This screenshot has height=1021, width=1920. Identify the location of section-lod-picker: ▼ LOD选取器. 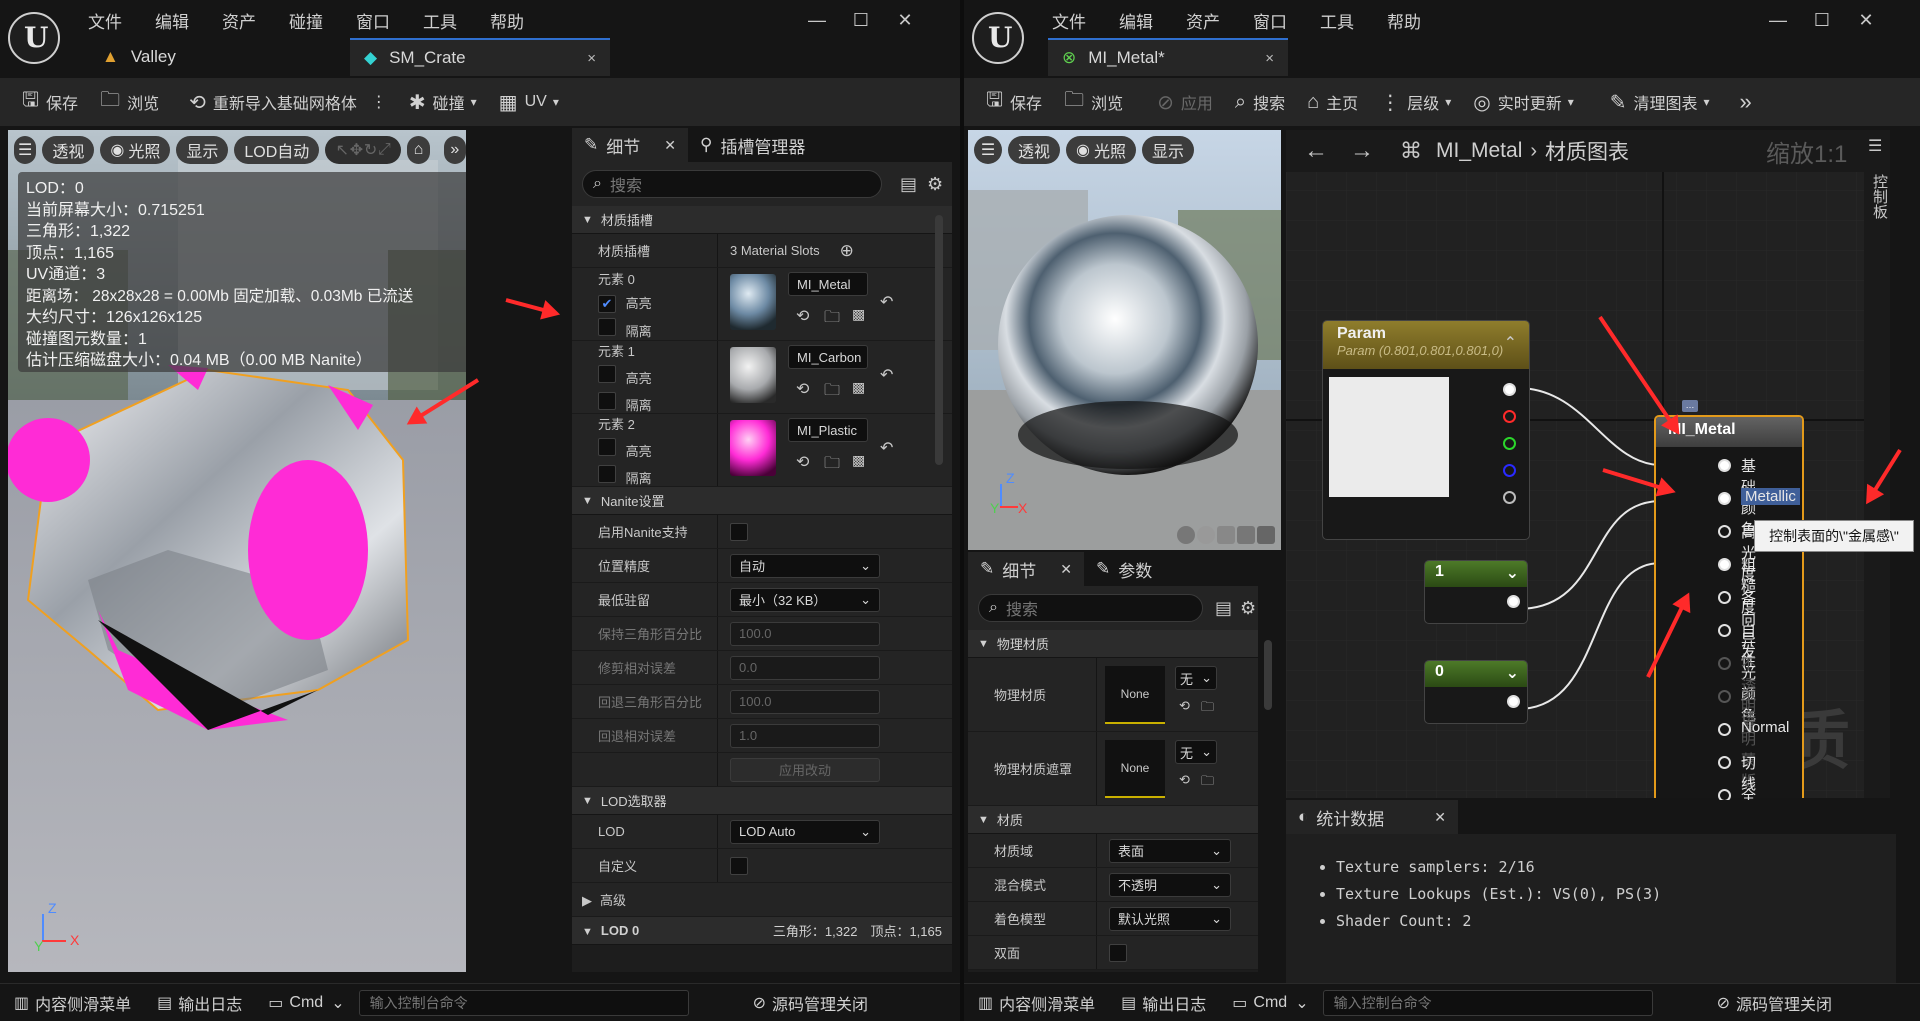
(762, 801).